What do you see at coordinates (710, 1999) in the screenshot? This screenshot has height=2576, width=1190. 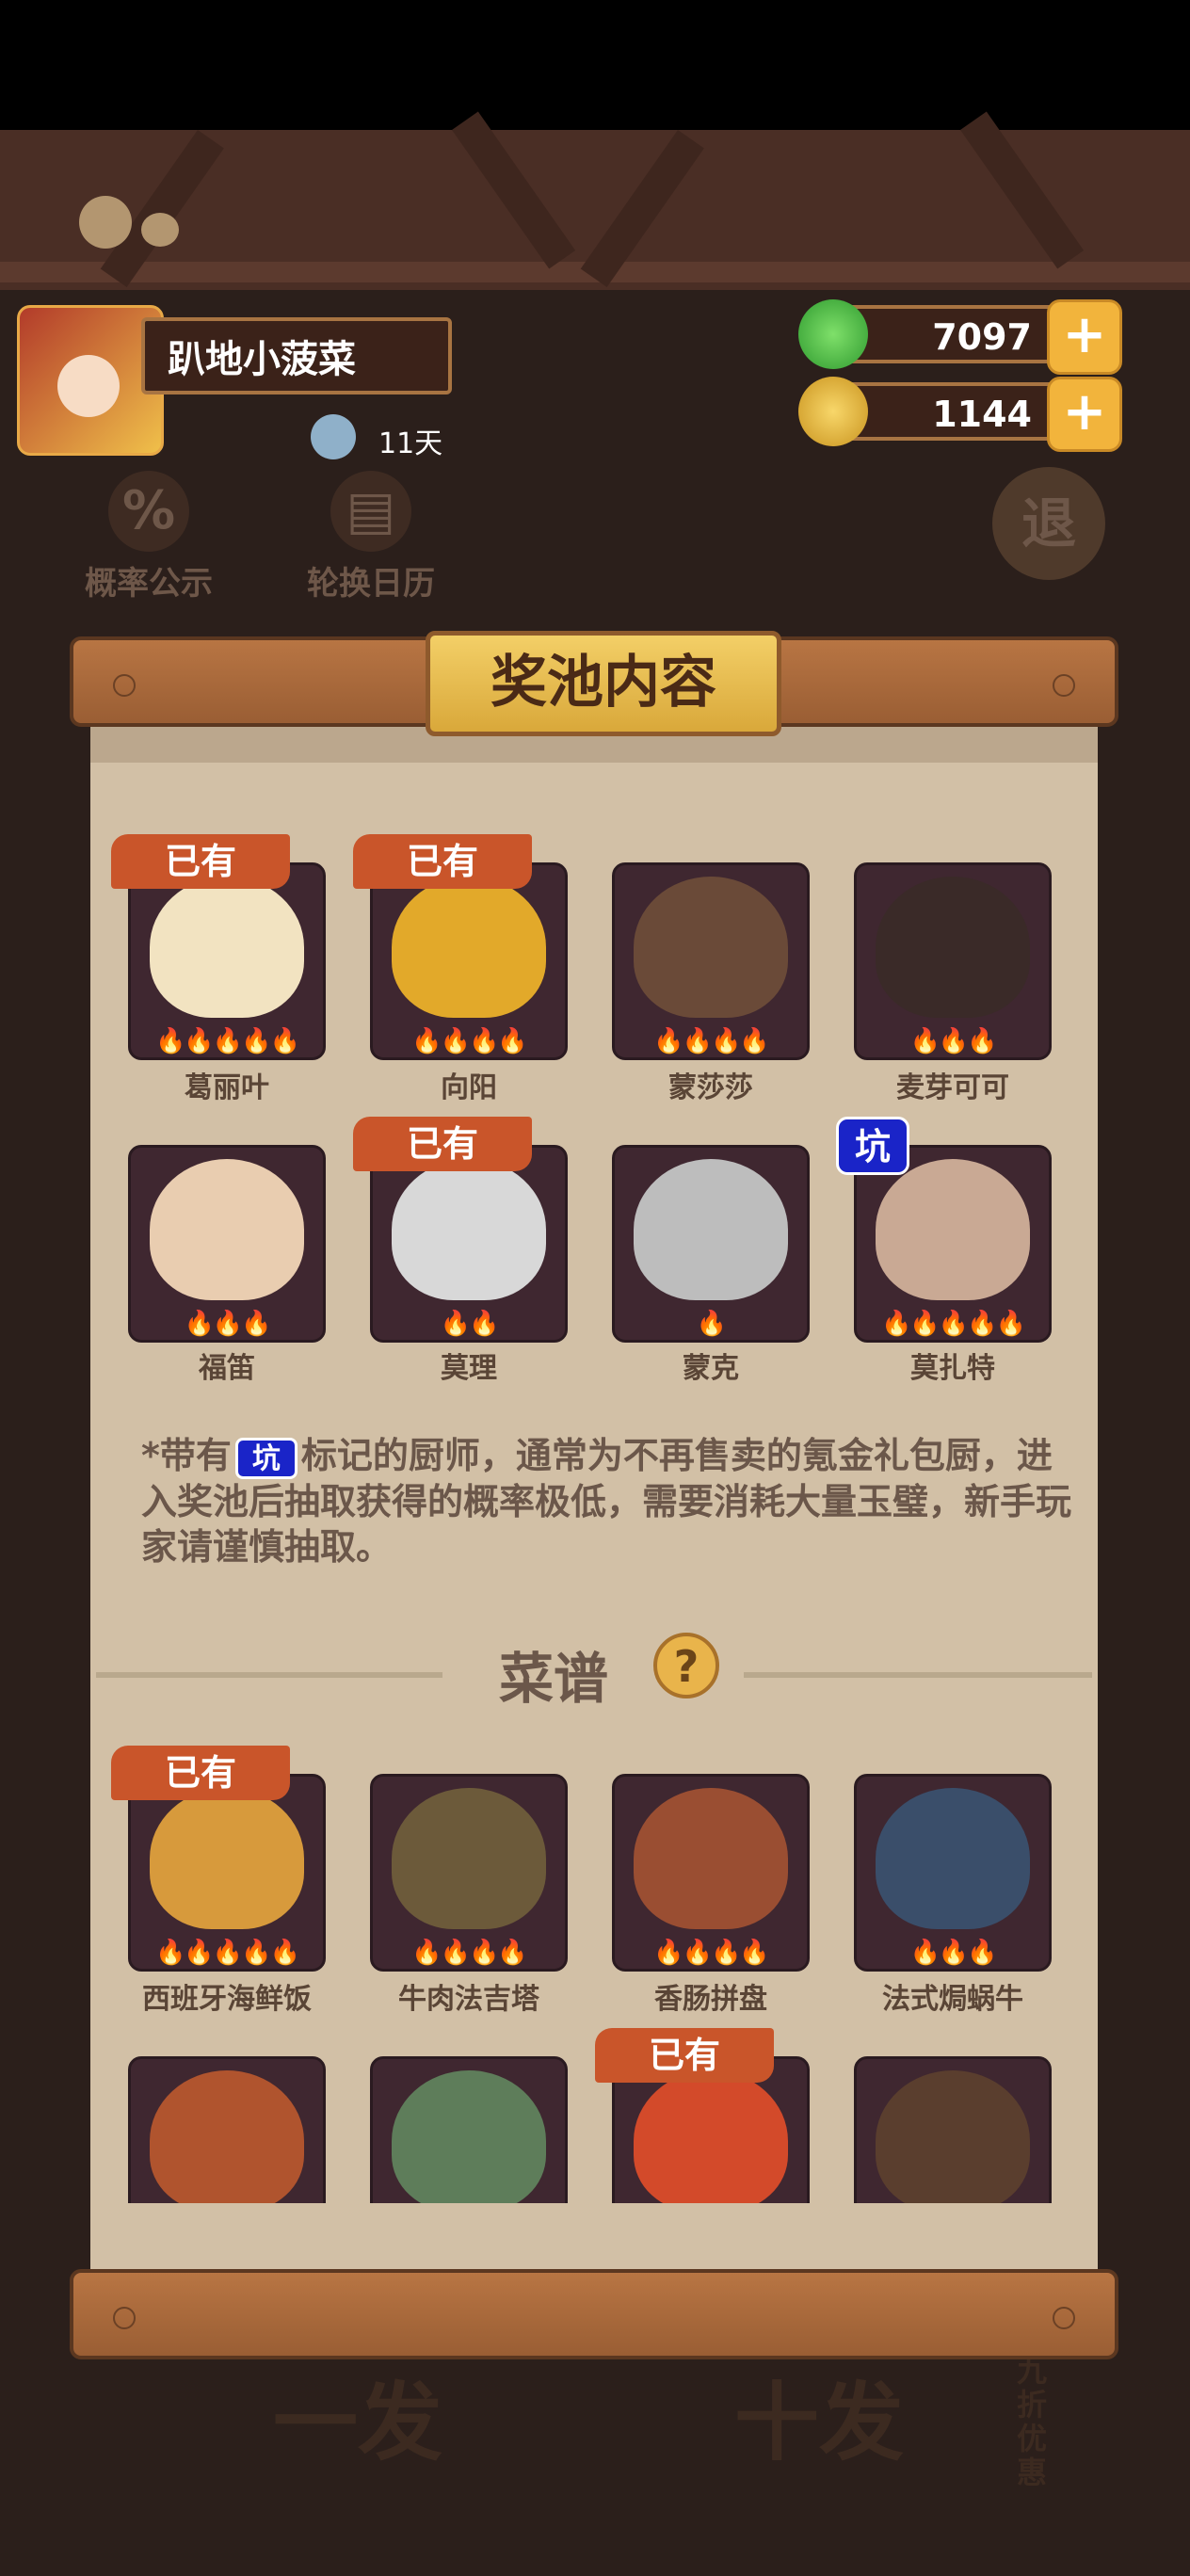 I see `recipe-name: 香肠拼盘` at bounding box center [710, 1999].